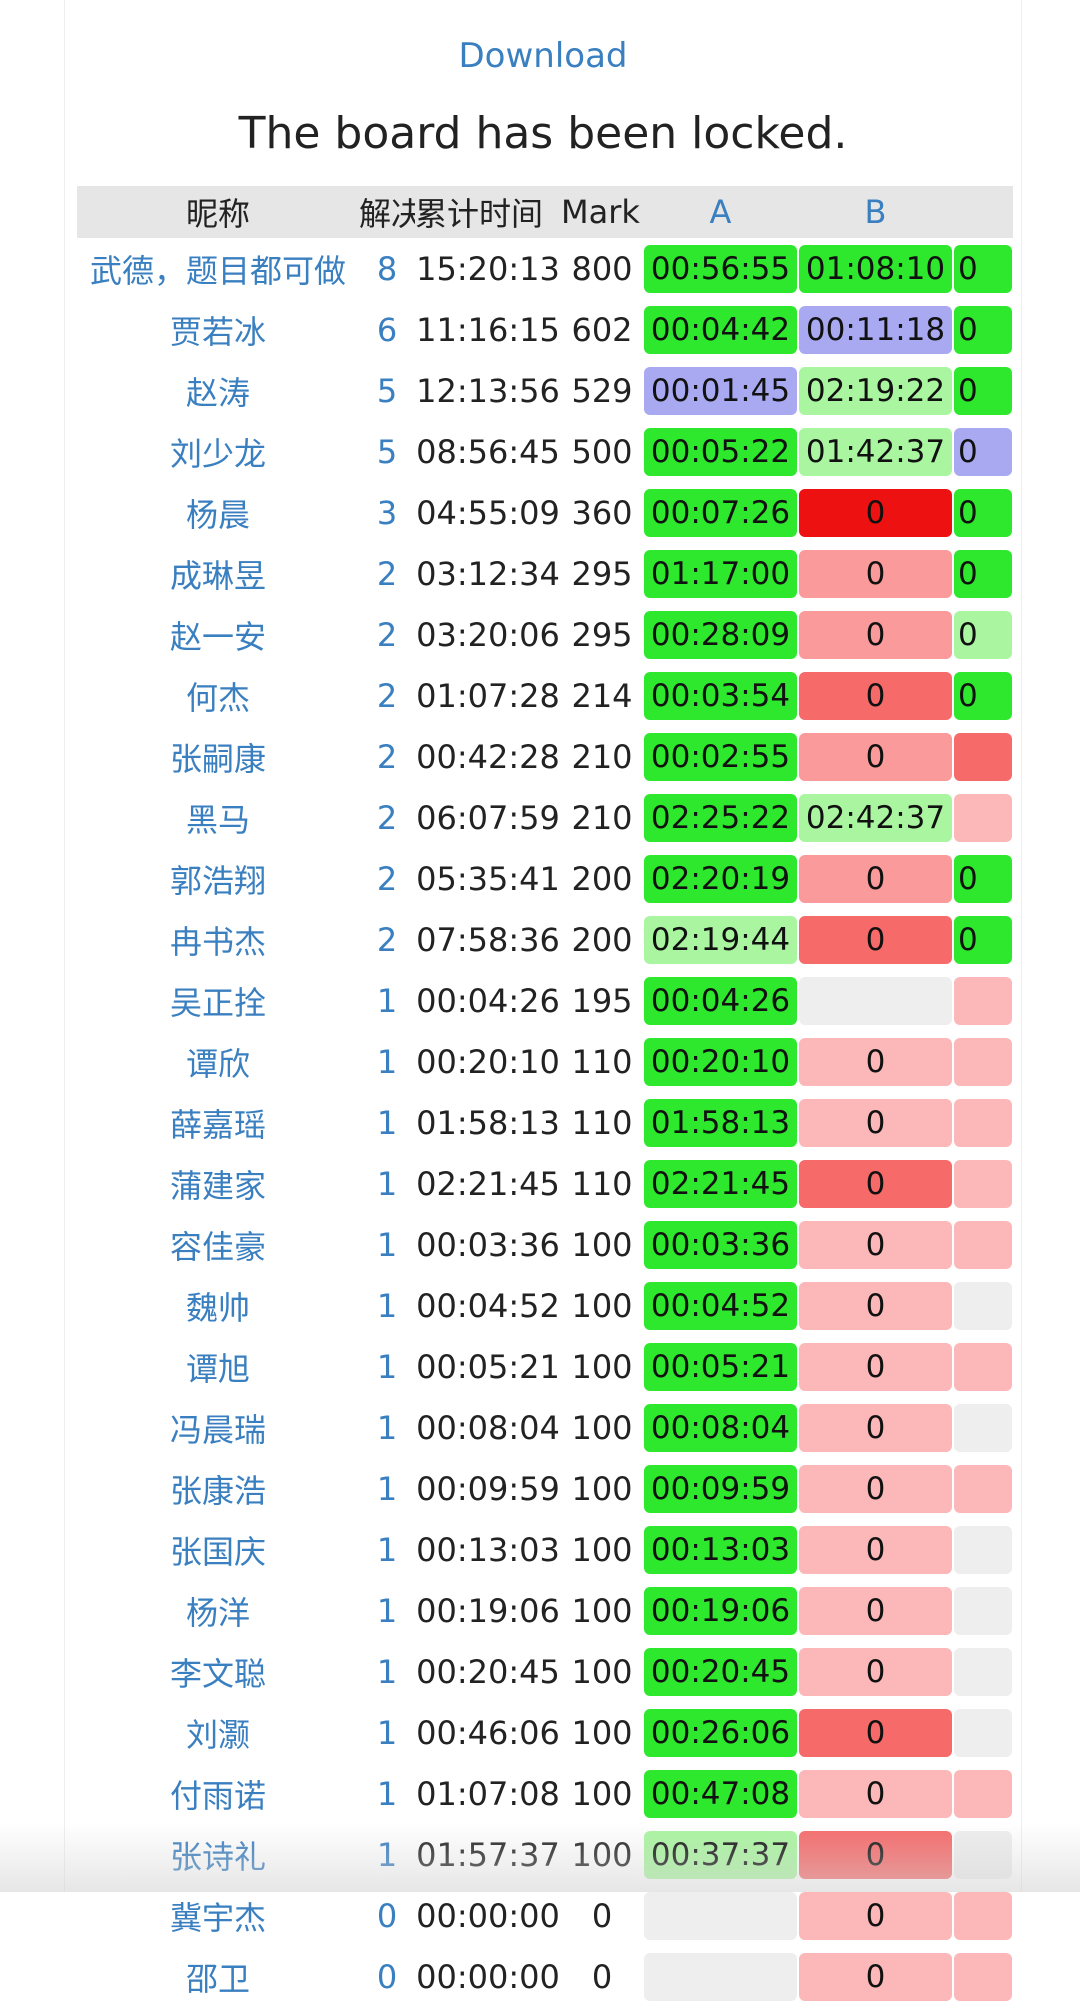 This screenshot has width=1080, height=2007. Describe the element at coordinates (720, 1671) in the screenshot. I see `problem-a-cell: 00:20:45` at that location.